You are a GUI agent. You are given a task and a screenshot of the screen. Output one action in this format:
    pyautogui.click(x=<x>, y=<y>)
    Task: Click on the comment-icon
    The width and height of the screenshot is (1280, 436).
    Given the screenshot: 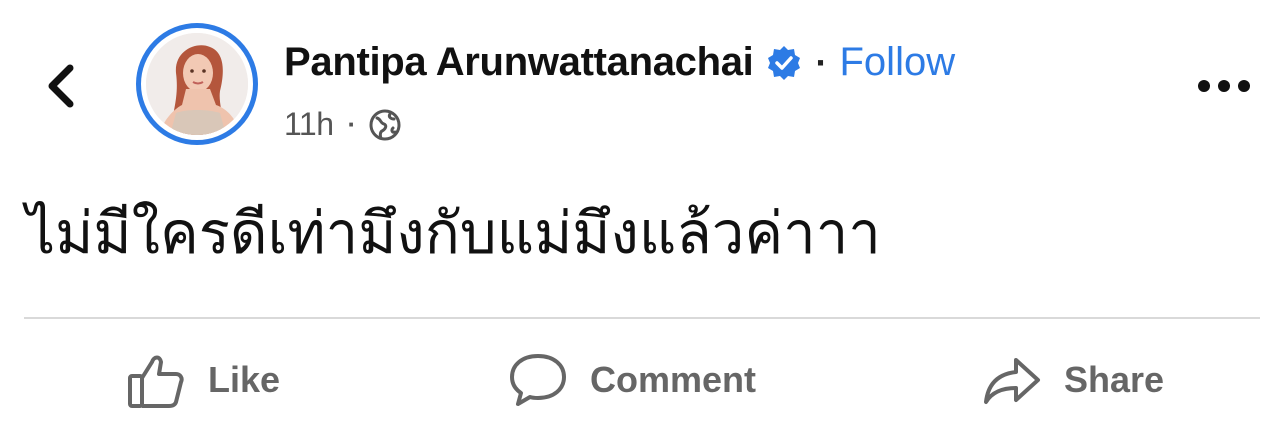 What is the action you would take?
    pyautogui.click(x=538, y=380)
    